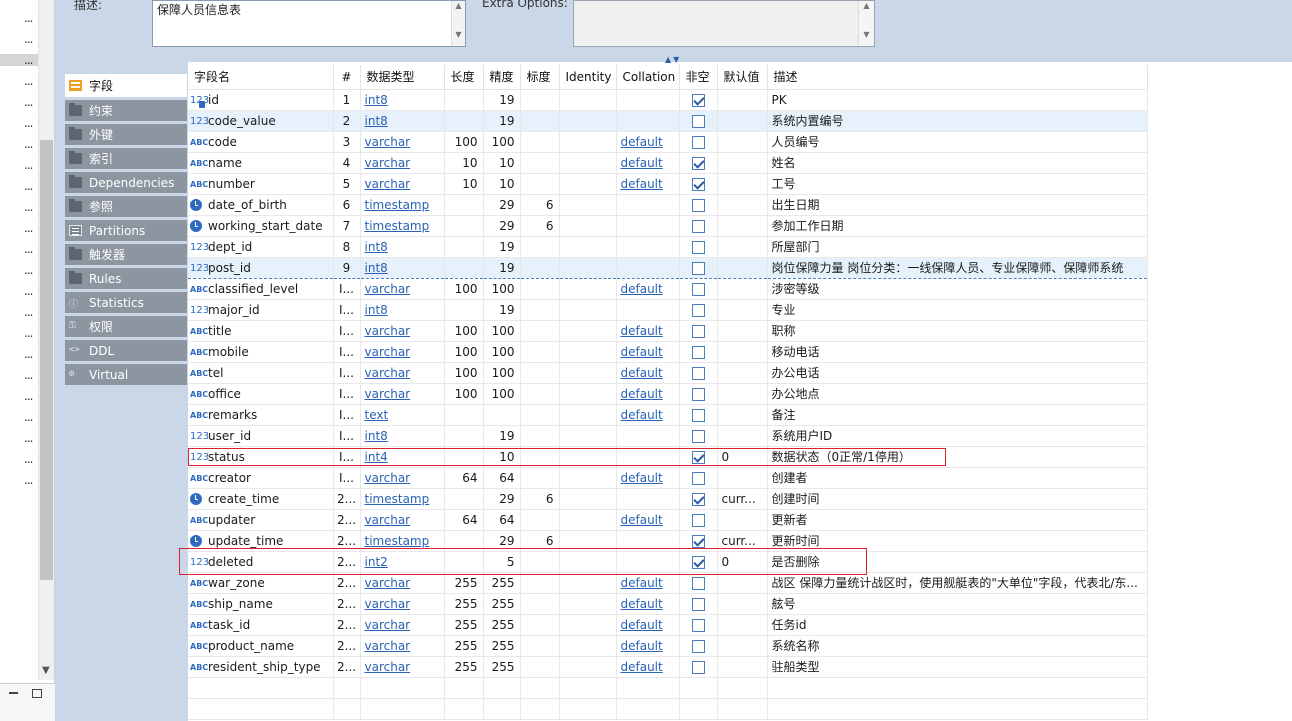 The height and width of the screenshot is (721, 1292). Describe the element at coordinates (588, 77) in the screenshot. I see `column-header: Identity` at that location.